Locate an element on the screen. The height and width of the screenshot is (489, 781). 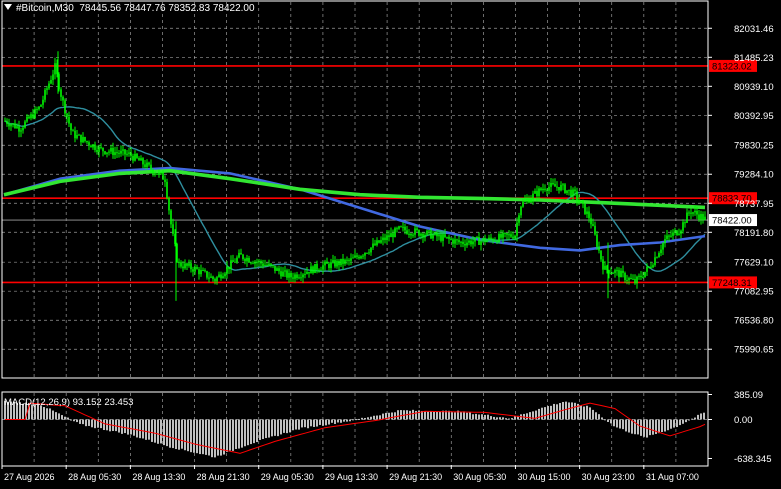
dropdown-triangle-icon is located at coordinates (8, 7).